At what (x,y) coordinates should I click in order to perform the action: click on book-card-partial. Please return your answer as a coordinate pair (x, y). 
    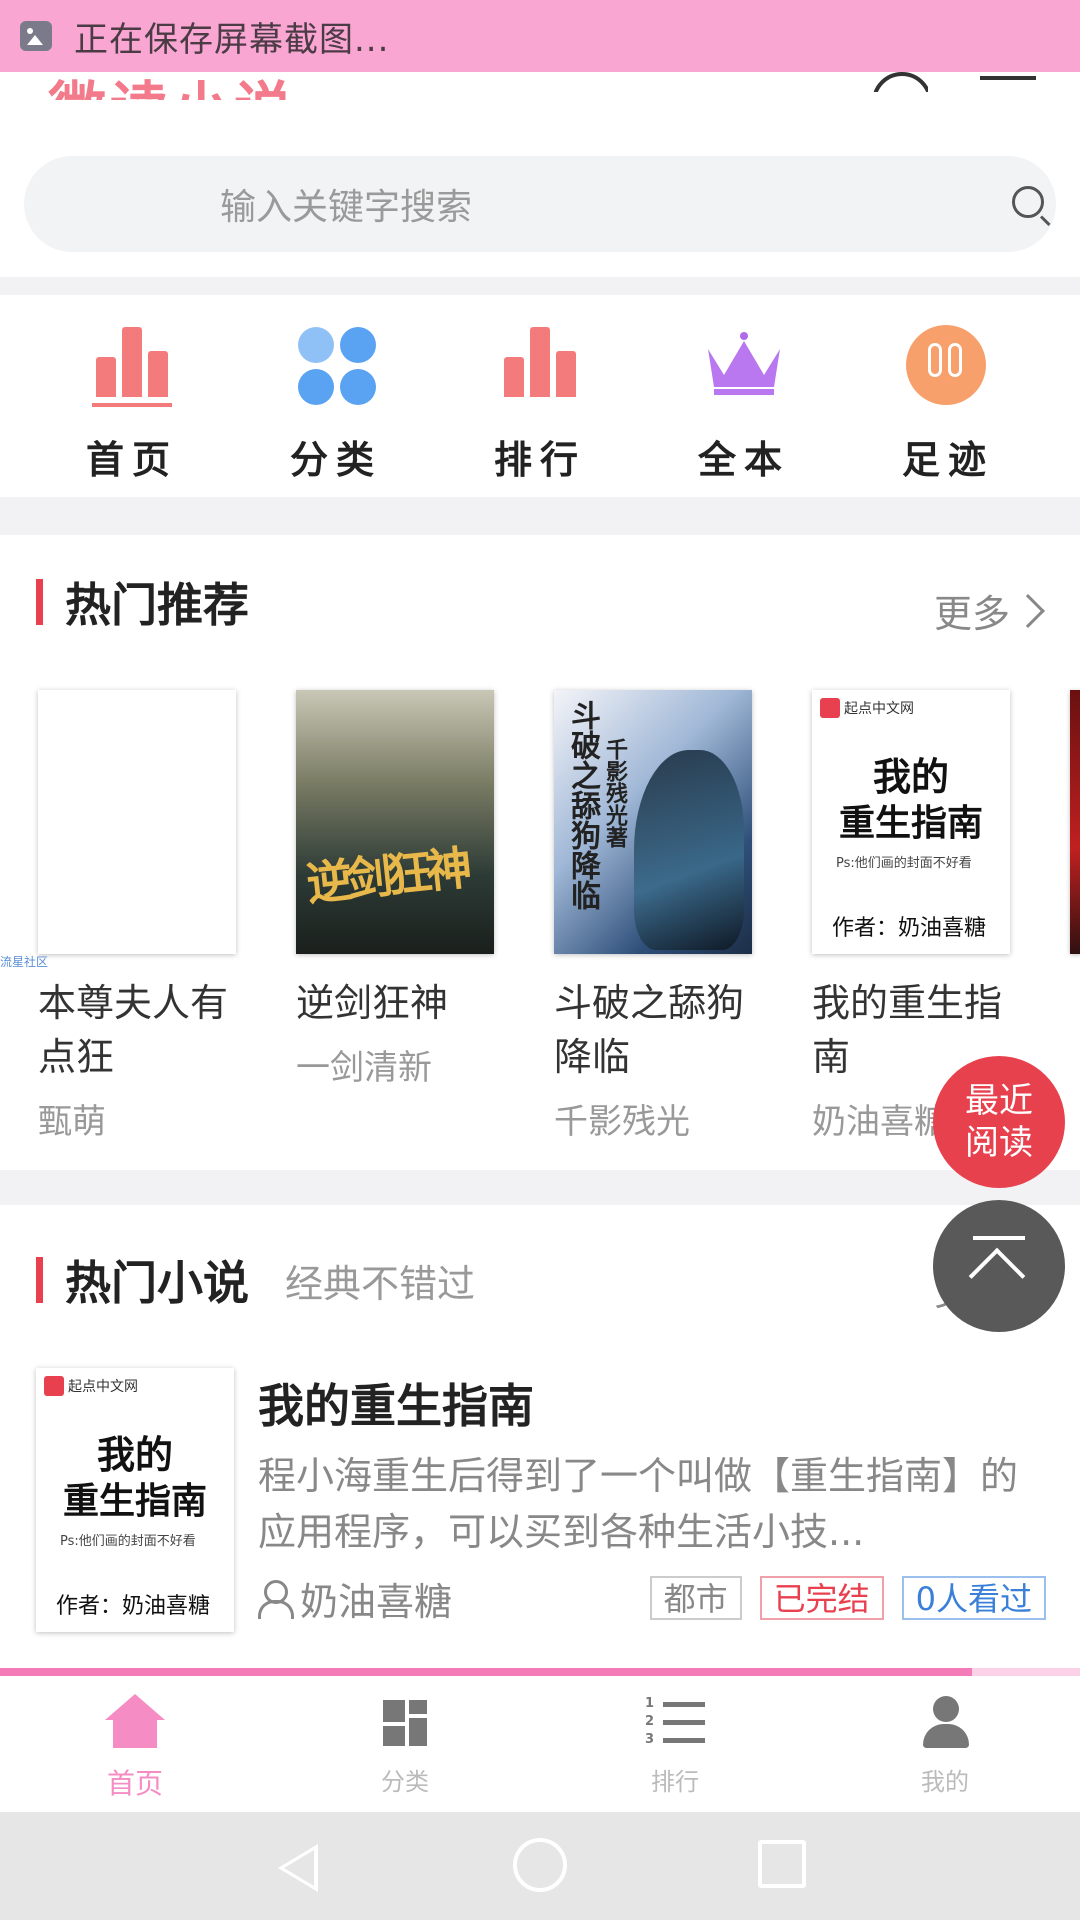
    Looking at the image, I should click on (1075, 916).